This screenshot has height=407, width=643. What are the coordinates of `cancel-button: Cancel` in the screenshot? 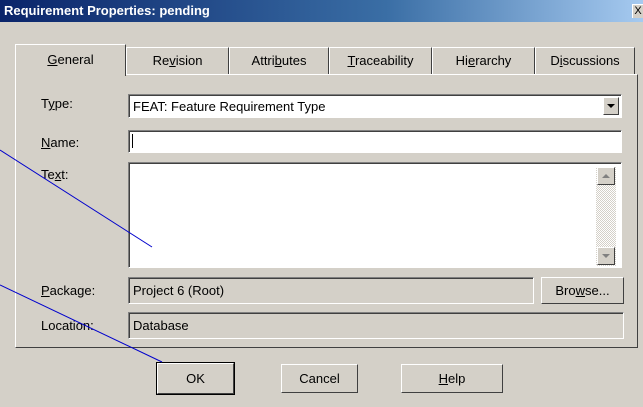 It's located at (319, 378).